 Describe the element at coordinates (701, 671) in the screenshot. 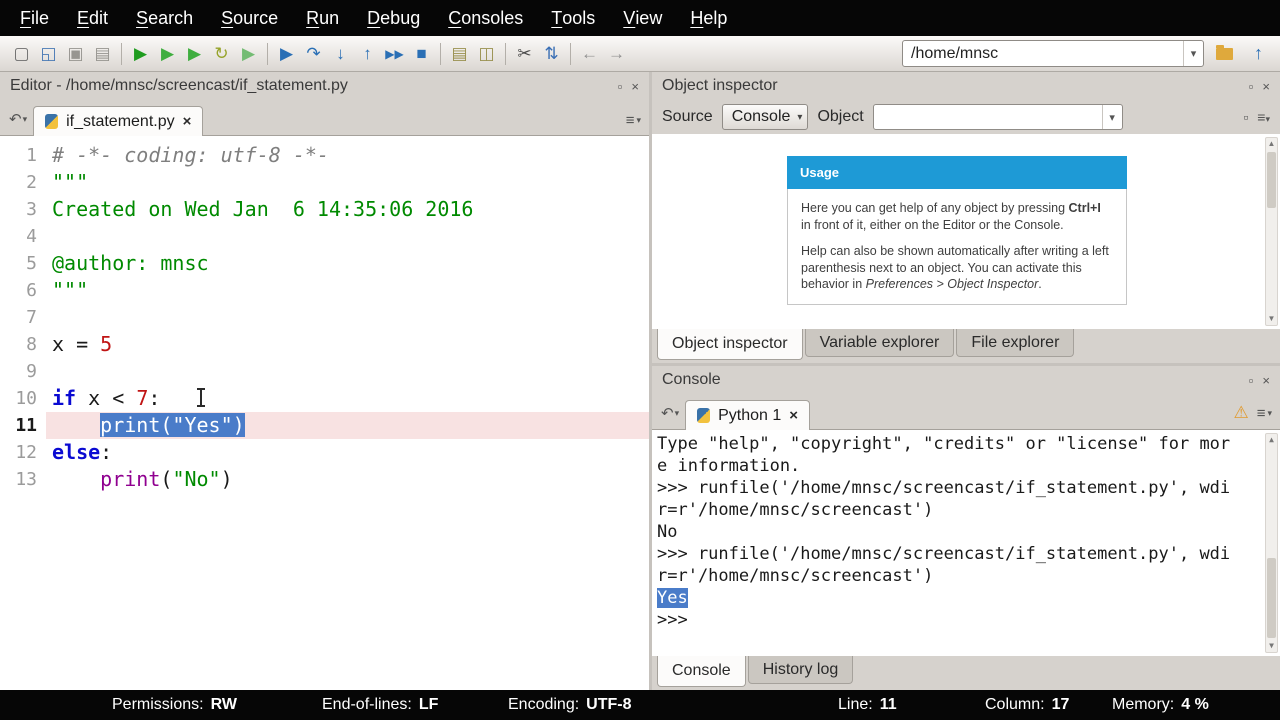

I see `tab-console: Console` at that location.